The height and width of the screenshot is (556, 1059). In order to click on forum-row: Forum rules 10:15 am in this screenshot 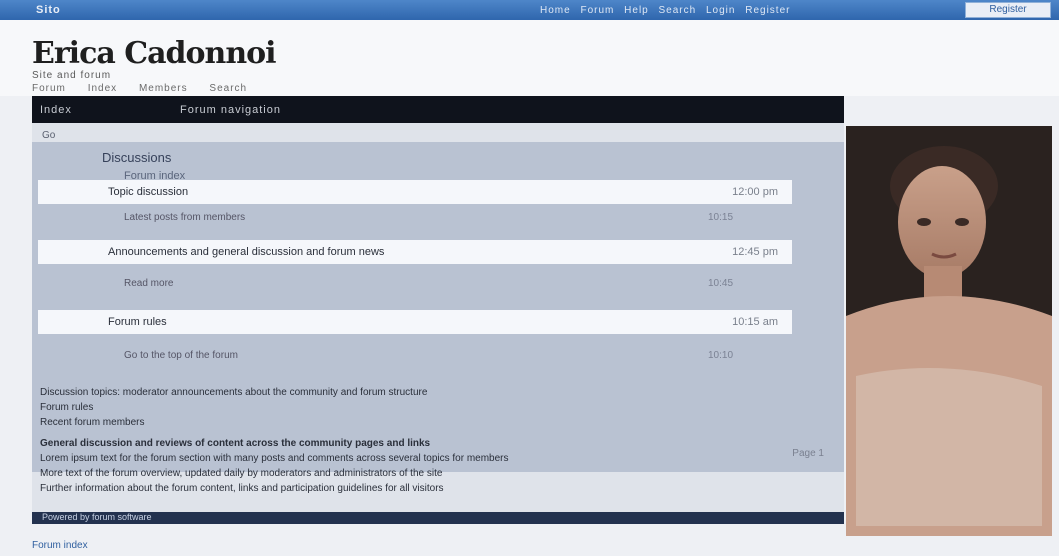, I will do `click(415, 322)`.